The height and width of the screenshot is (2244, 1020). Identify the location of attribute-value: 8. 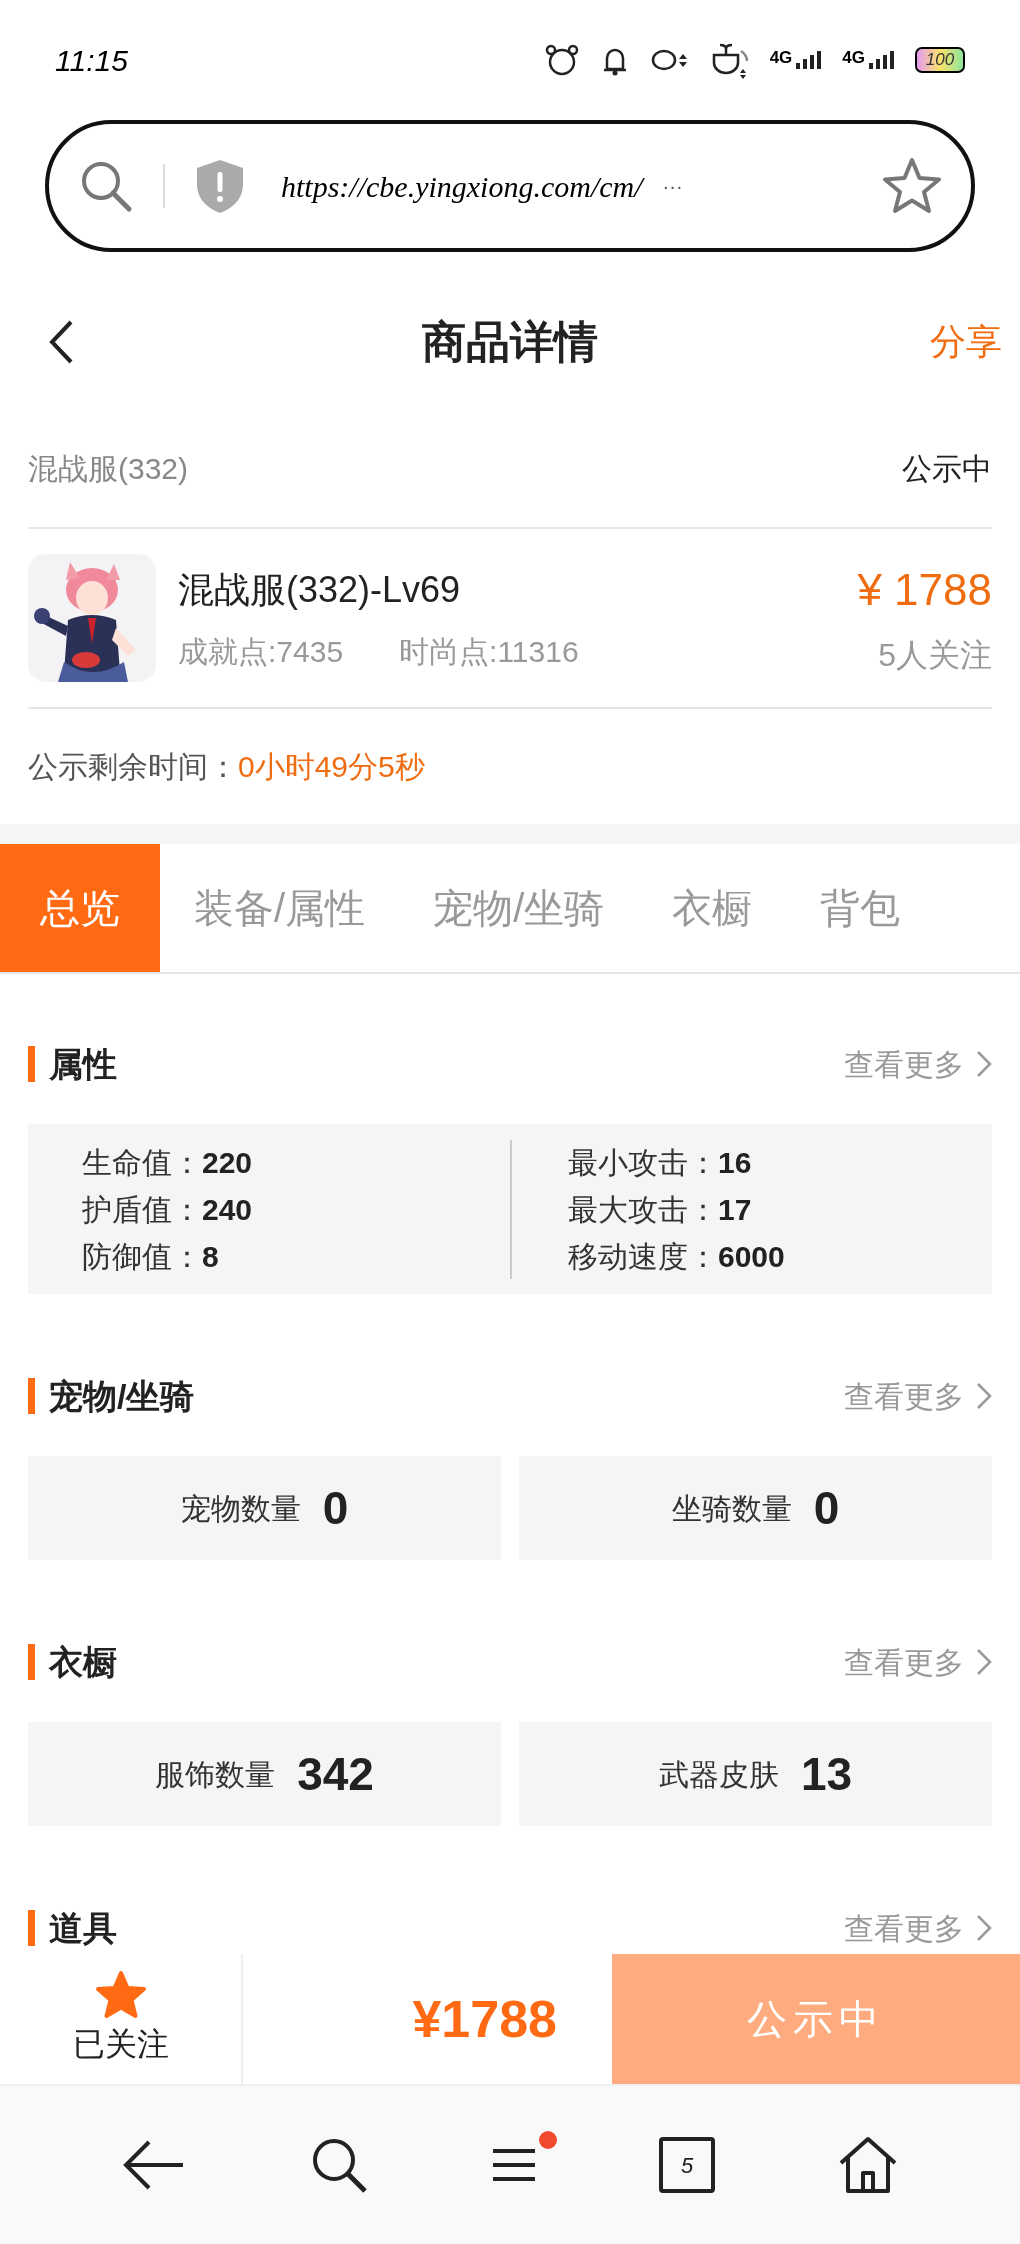
(210, 1256).